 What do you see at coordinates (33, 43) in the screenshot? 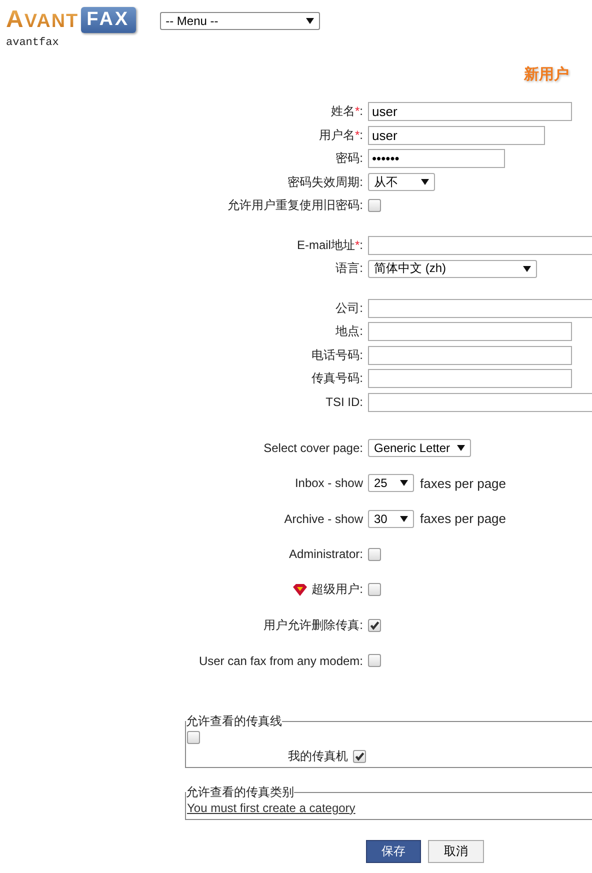
I see `username-text: avantfax` at bounding box center [33, 43].